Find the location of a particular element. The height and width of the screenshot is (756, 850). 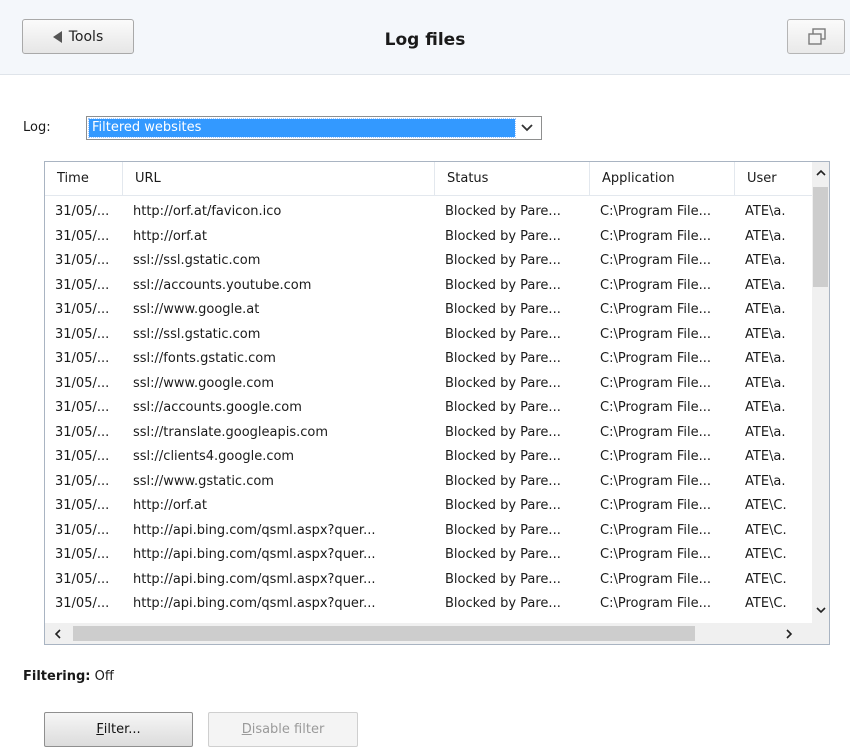

cell-url: ssl://www.gstatic.com is located at coordinates (203, 481).